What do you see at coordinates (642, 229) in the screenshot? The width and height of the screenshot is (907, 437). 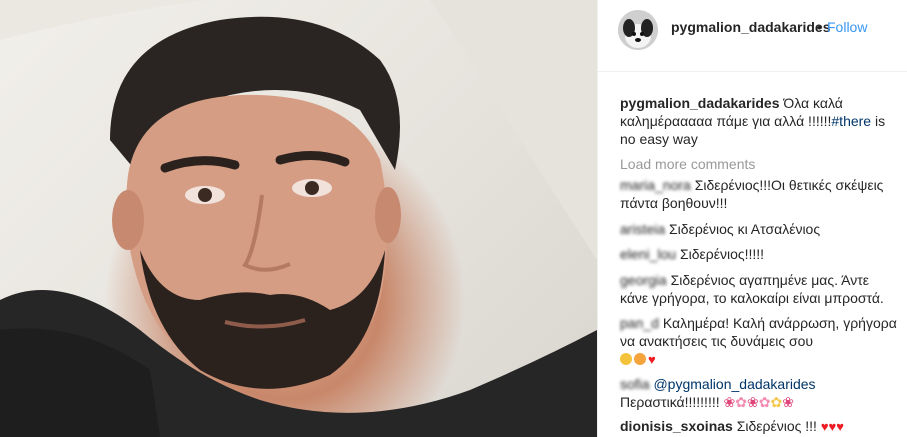 I see `comment-username: aristeia` at bounding box center [642, 229].